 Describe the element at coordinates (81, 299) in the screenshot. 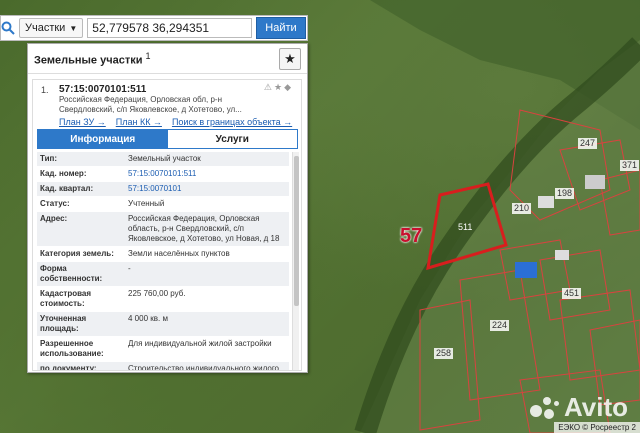

I see `detail-key: Кадастровая стоимость:` at that location.